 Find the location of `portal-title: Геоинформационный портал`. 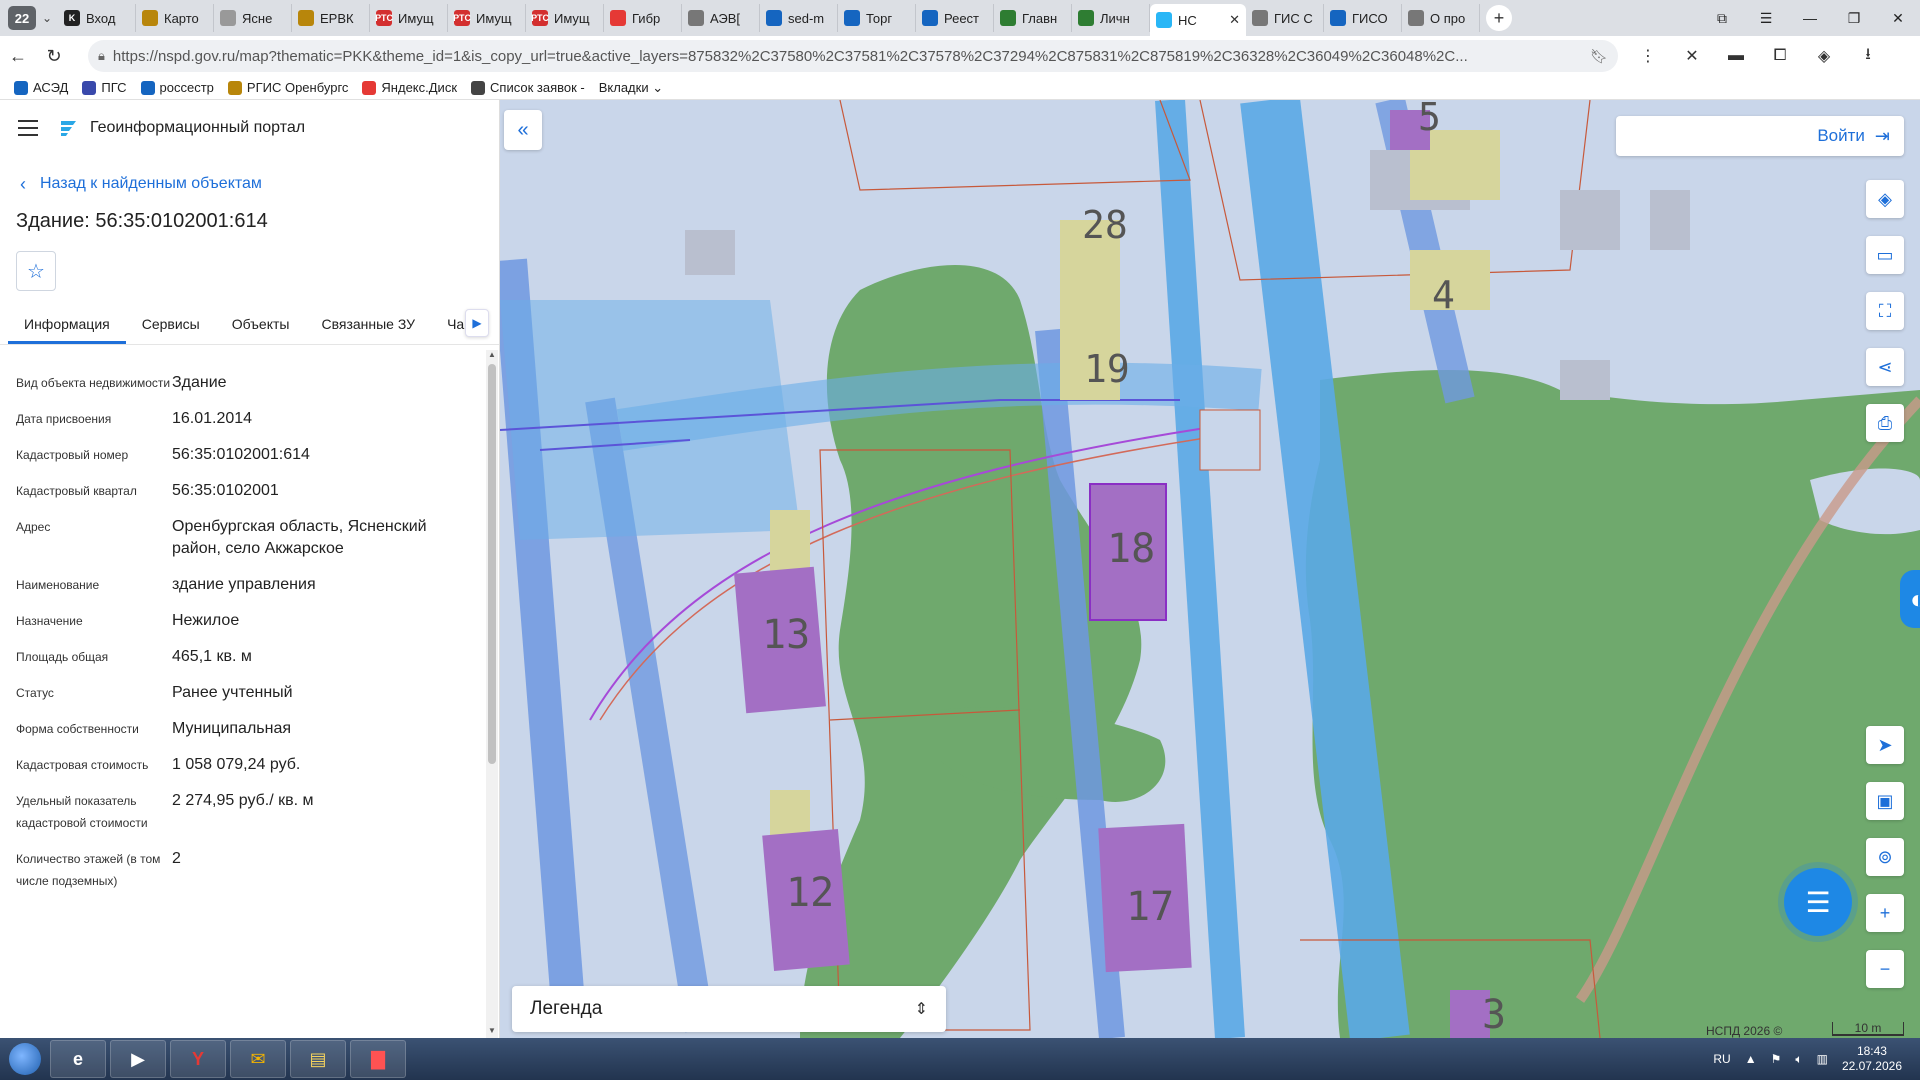

portal-title: Геоинформационный портал is located at coordinates (197, 128).